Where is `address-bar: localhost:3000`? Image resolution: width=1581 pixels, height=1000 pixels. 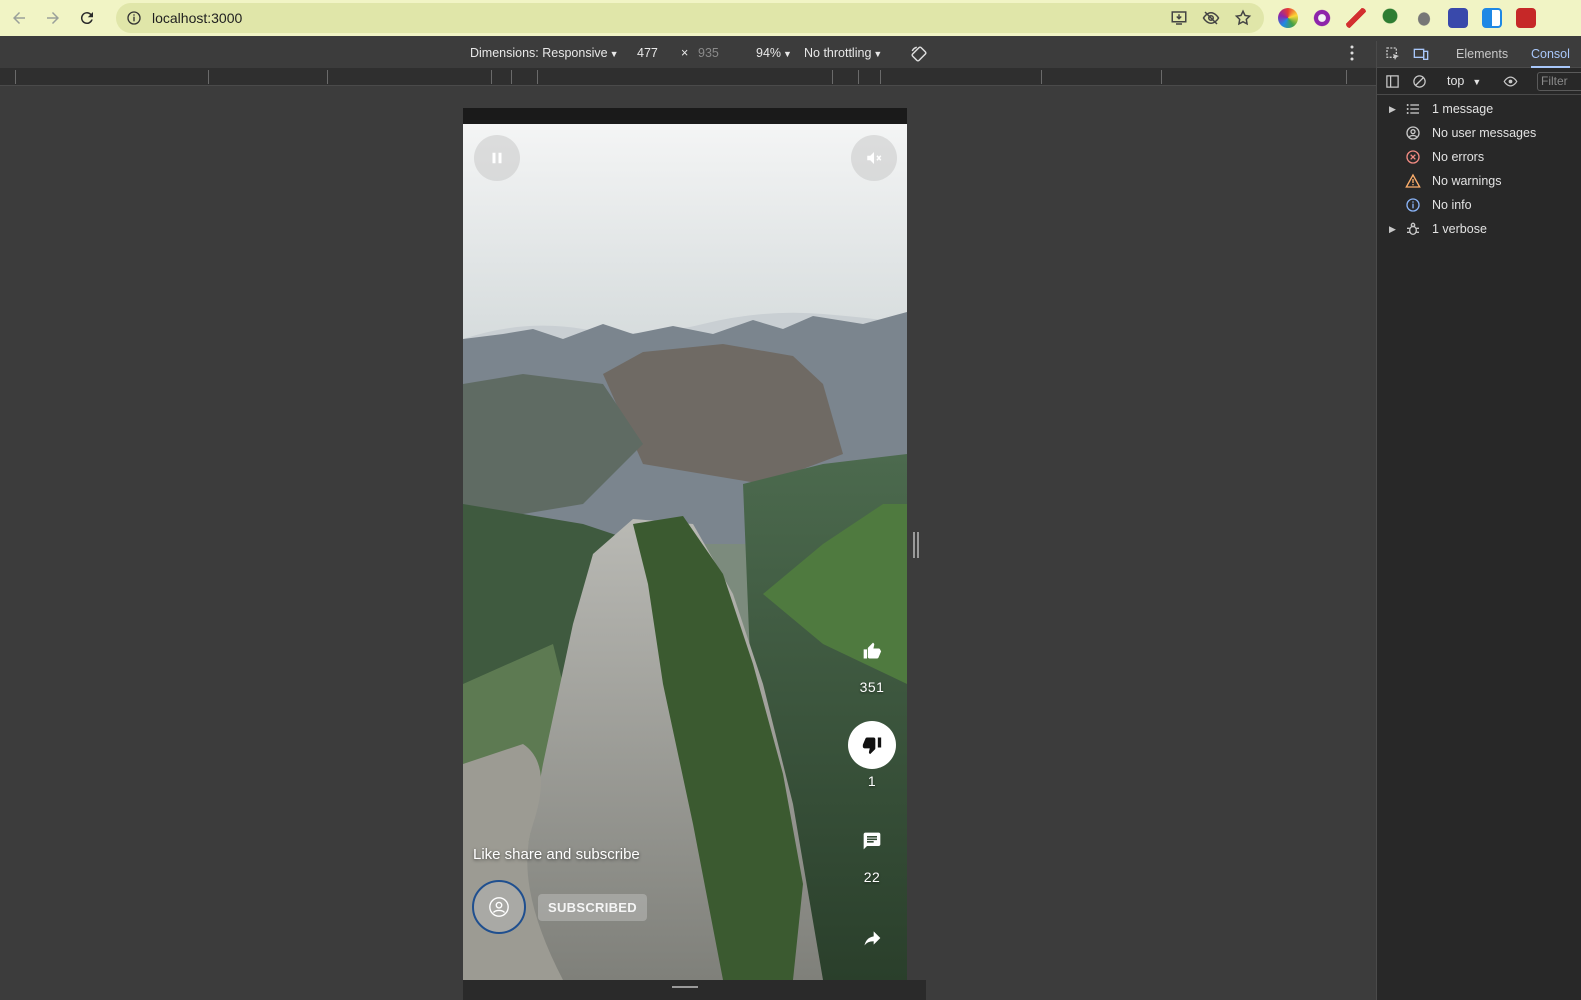 address-bar: localhost:3000 is located at coordinates (690, 18).